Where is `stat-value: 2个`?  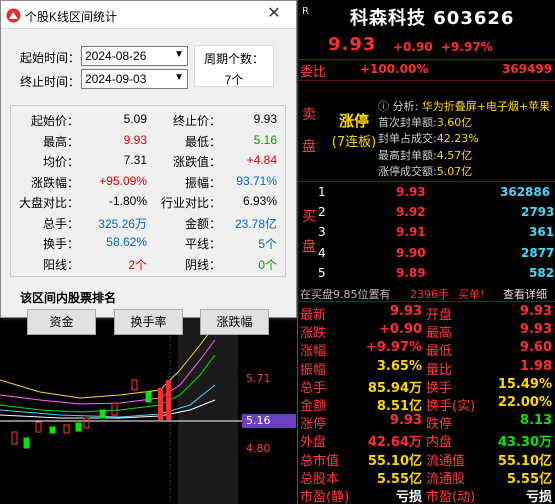 stat-value: 2个 is located at coordinates (137, 264).